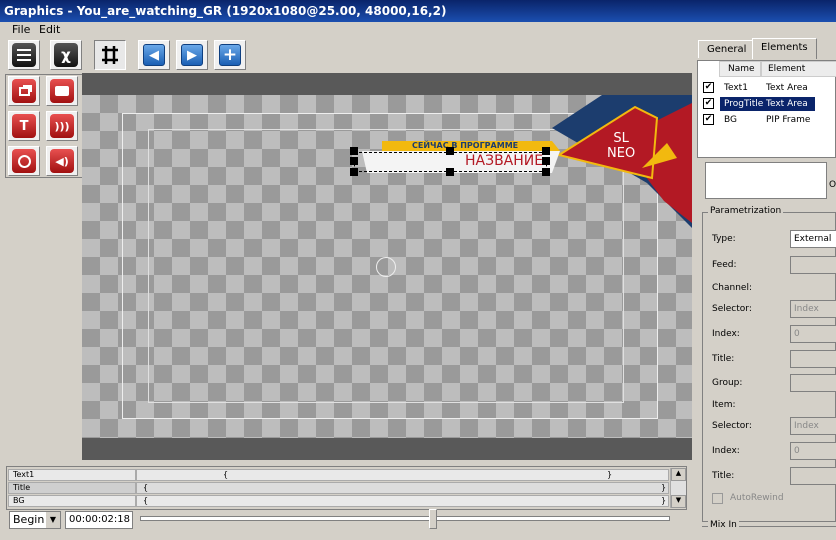  I want to click on safe-area-button, so click(110, 55).